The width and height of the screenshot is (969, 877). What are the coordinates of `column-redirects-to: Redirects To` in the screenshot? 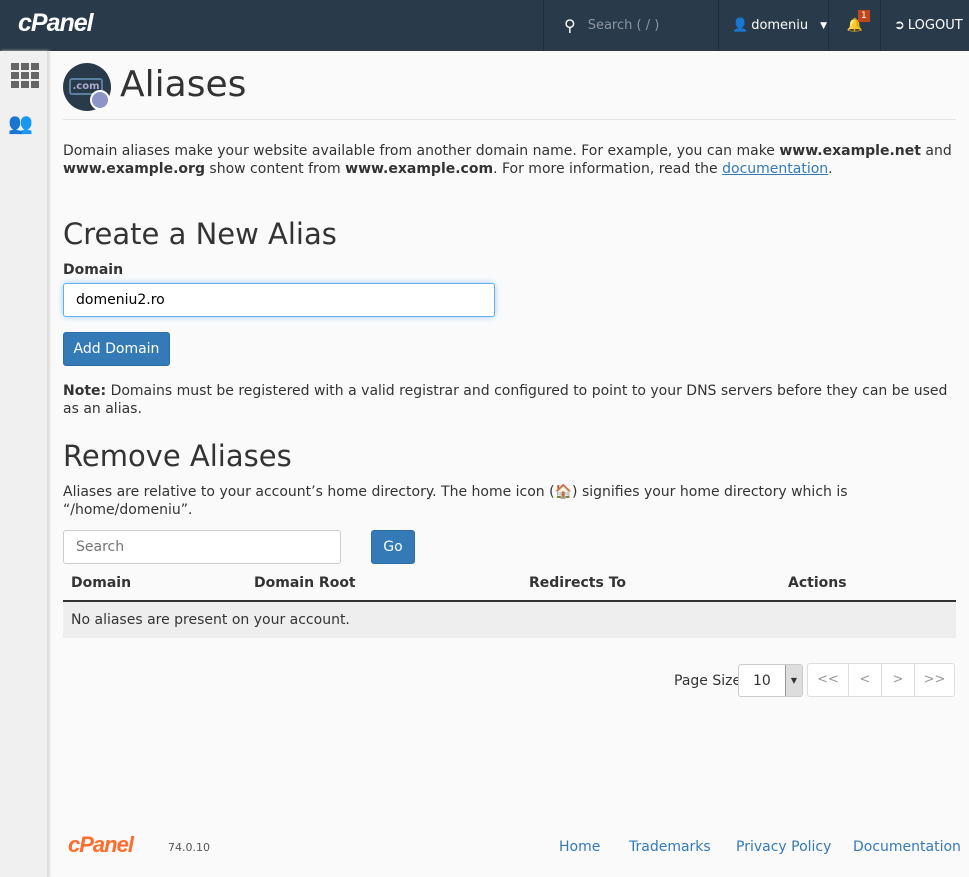 It's located at (577, 583).